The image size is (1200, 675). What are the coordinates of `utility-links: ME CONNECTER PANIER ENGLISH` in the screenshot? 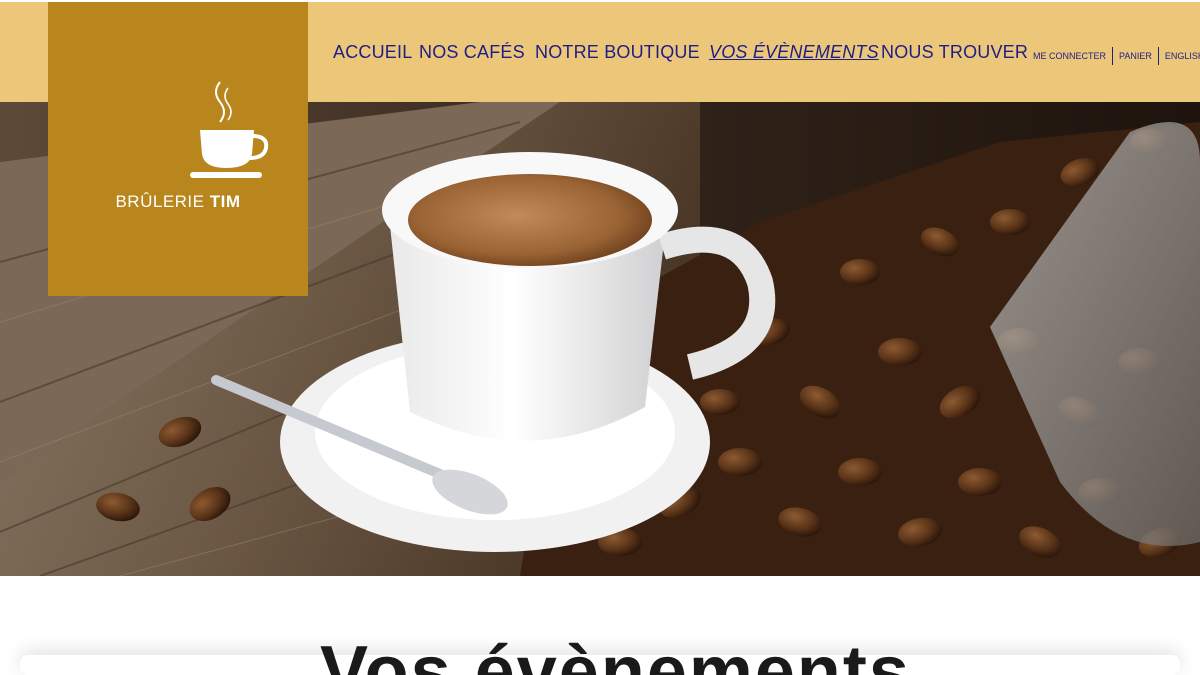 It's located at (1116, 56).